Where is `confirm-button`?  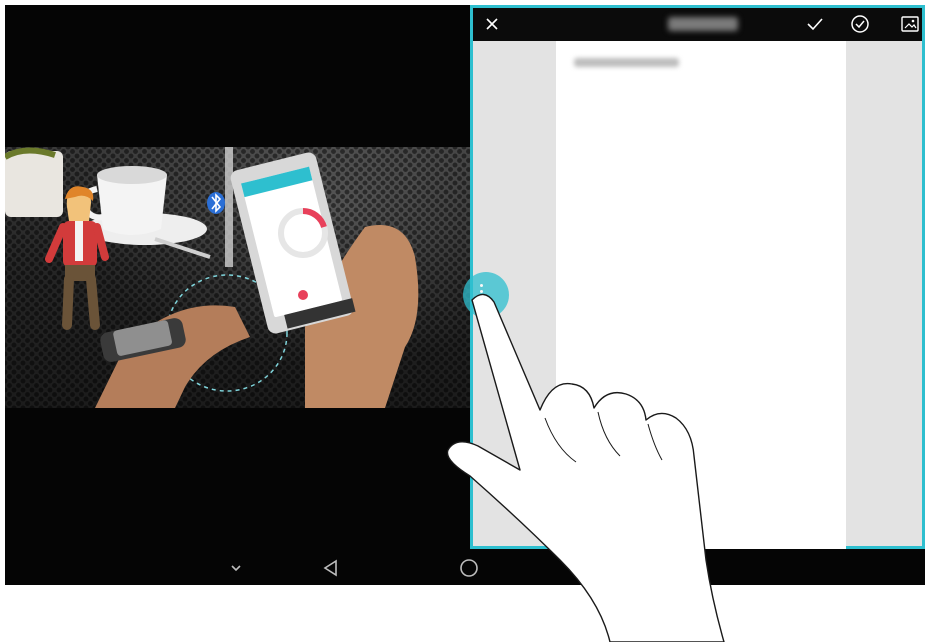
confirm-button is located at coordinates (815, 24).